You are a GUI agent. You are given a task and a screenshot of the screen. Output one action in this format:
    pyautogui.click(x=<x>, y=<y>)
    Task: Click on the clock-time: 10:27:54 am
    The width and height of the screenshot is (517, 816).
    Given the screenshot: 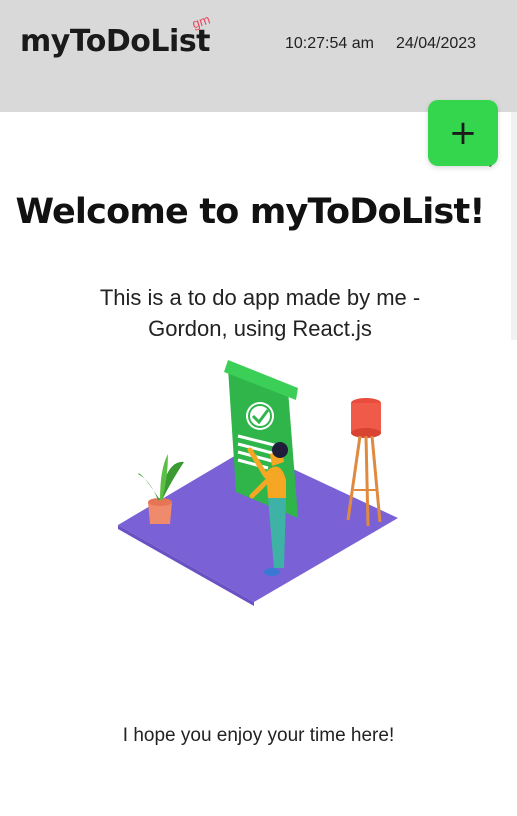 What is the action you would take?
    pyautogui.click(x=329, y=43)
    